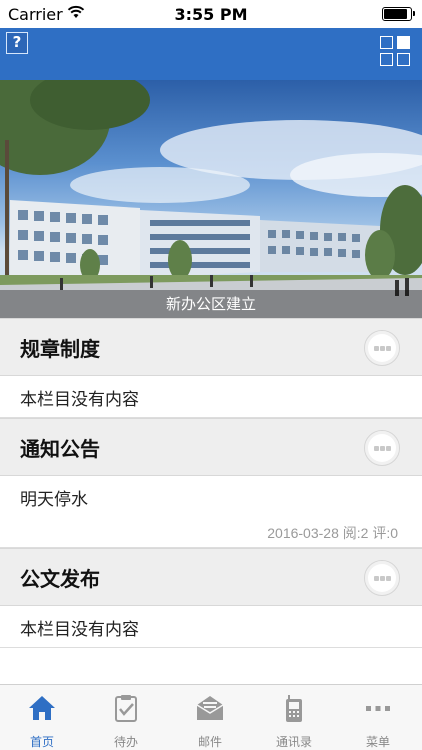 The image size is (422, 750). What do you see at coordinates (60, 449) in the screenshot?
I see `section-title: 通知公告` at bounding box center [60, 449].